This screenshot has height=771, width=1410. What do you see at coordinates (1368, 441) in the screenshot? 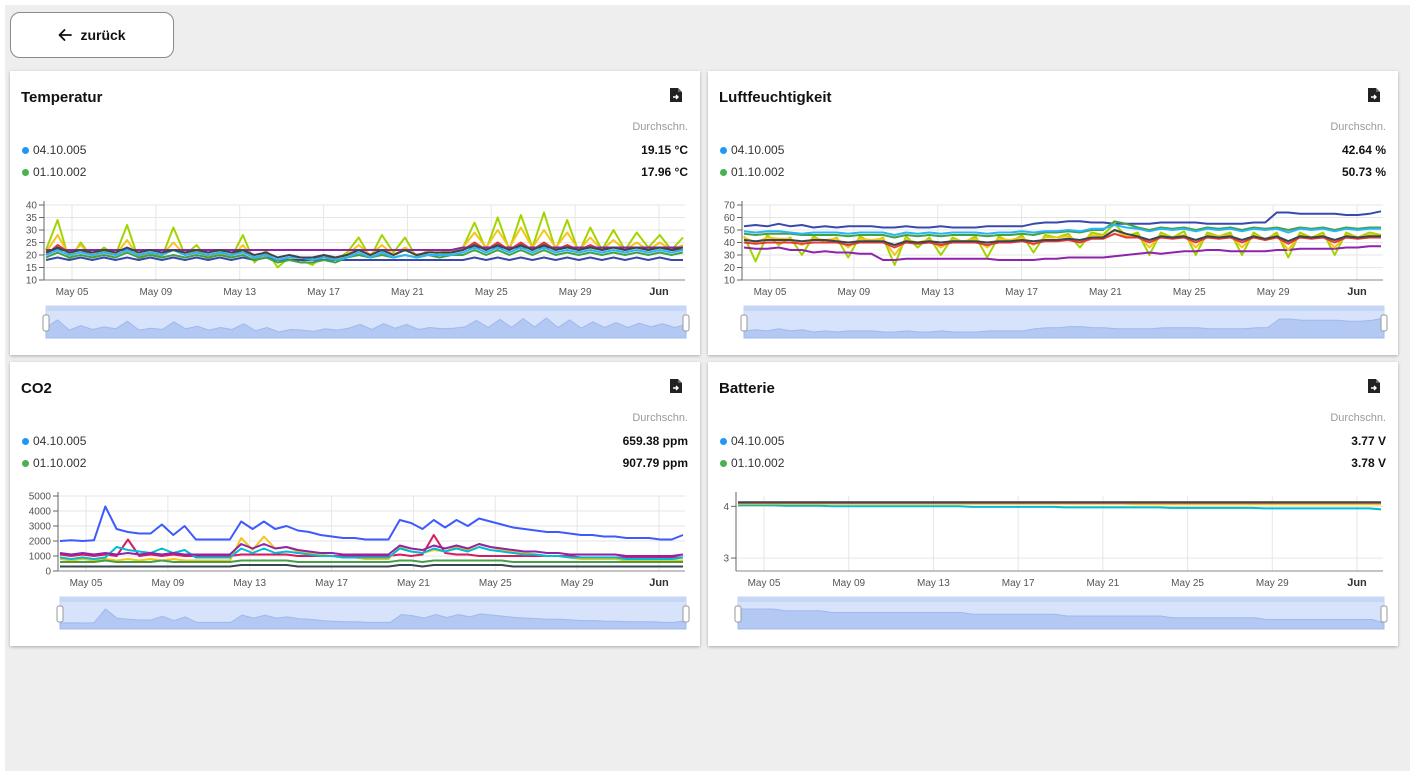
I see `legend-average-value: 3.77 V` at bounding box center [1368, 441].